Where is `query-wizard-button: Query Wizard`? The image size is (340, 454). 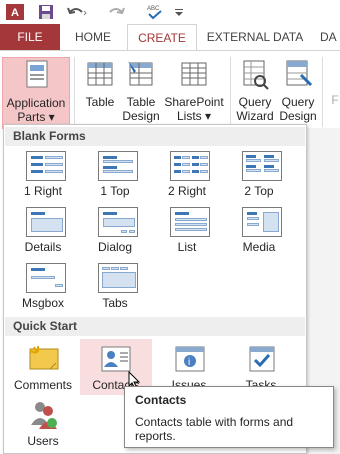 query-wizard-button: Query Wizard is located at coordinates (255, 92).